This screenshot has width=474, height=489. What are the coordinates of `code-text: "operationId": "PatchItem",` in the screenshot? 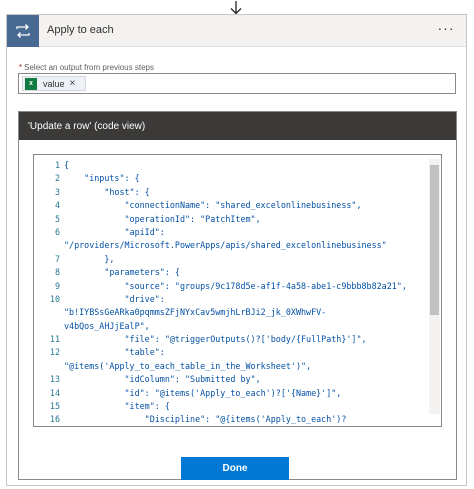 It's located at (162, 218).